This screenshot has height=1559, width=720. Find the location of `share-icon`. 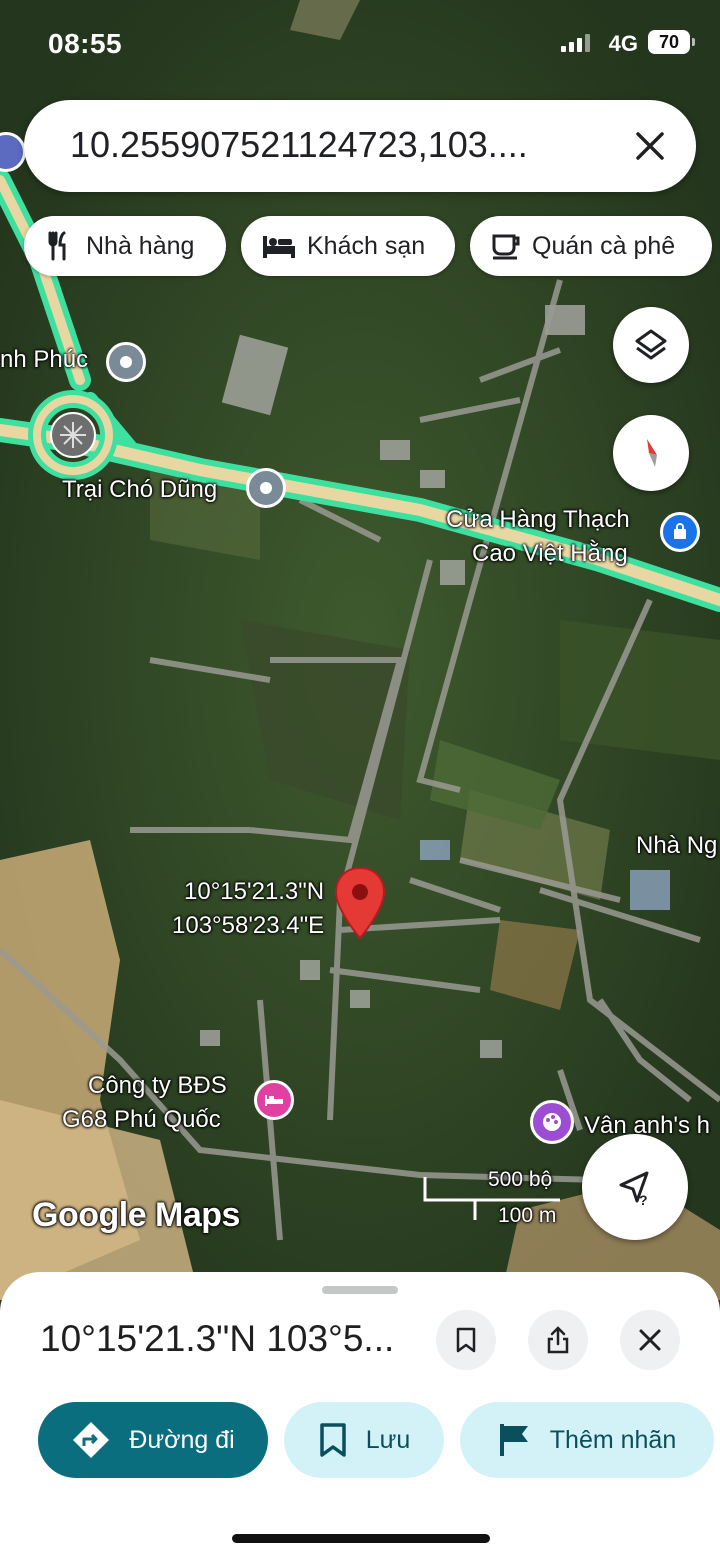

share-icon is located at coordinates (558, 1340).